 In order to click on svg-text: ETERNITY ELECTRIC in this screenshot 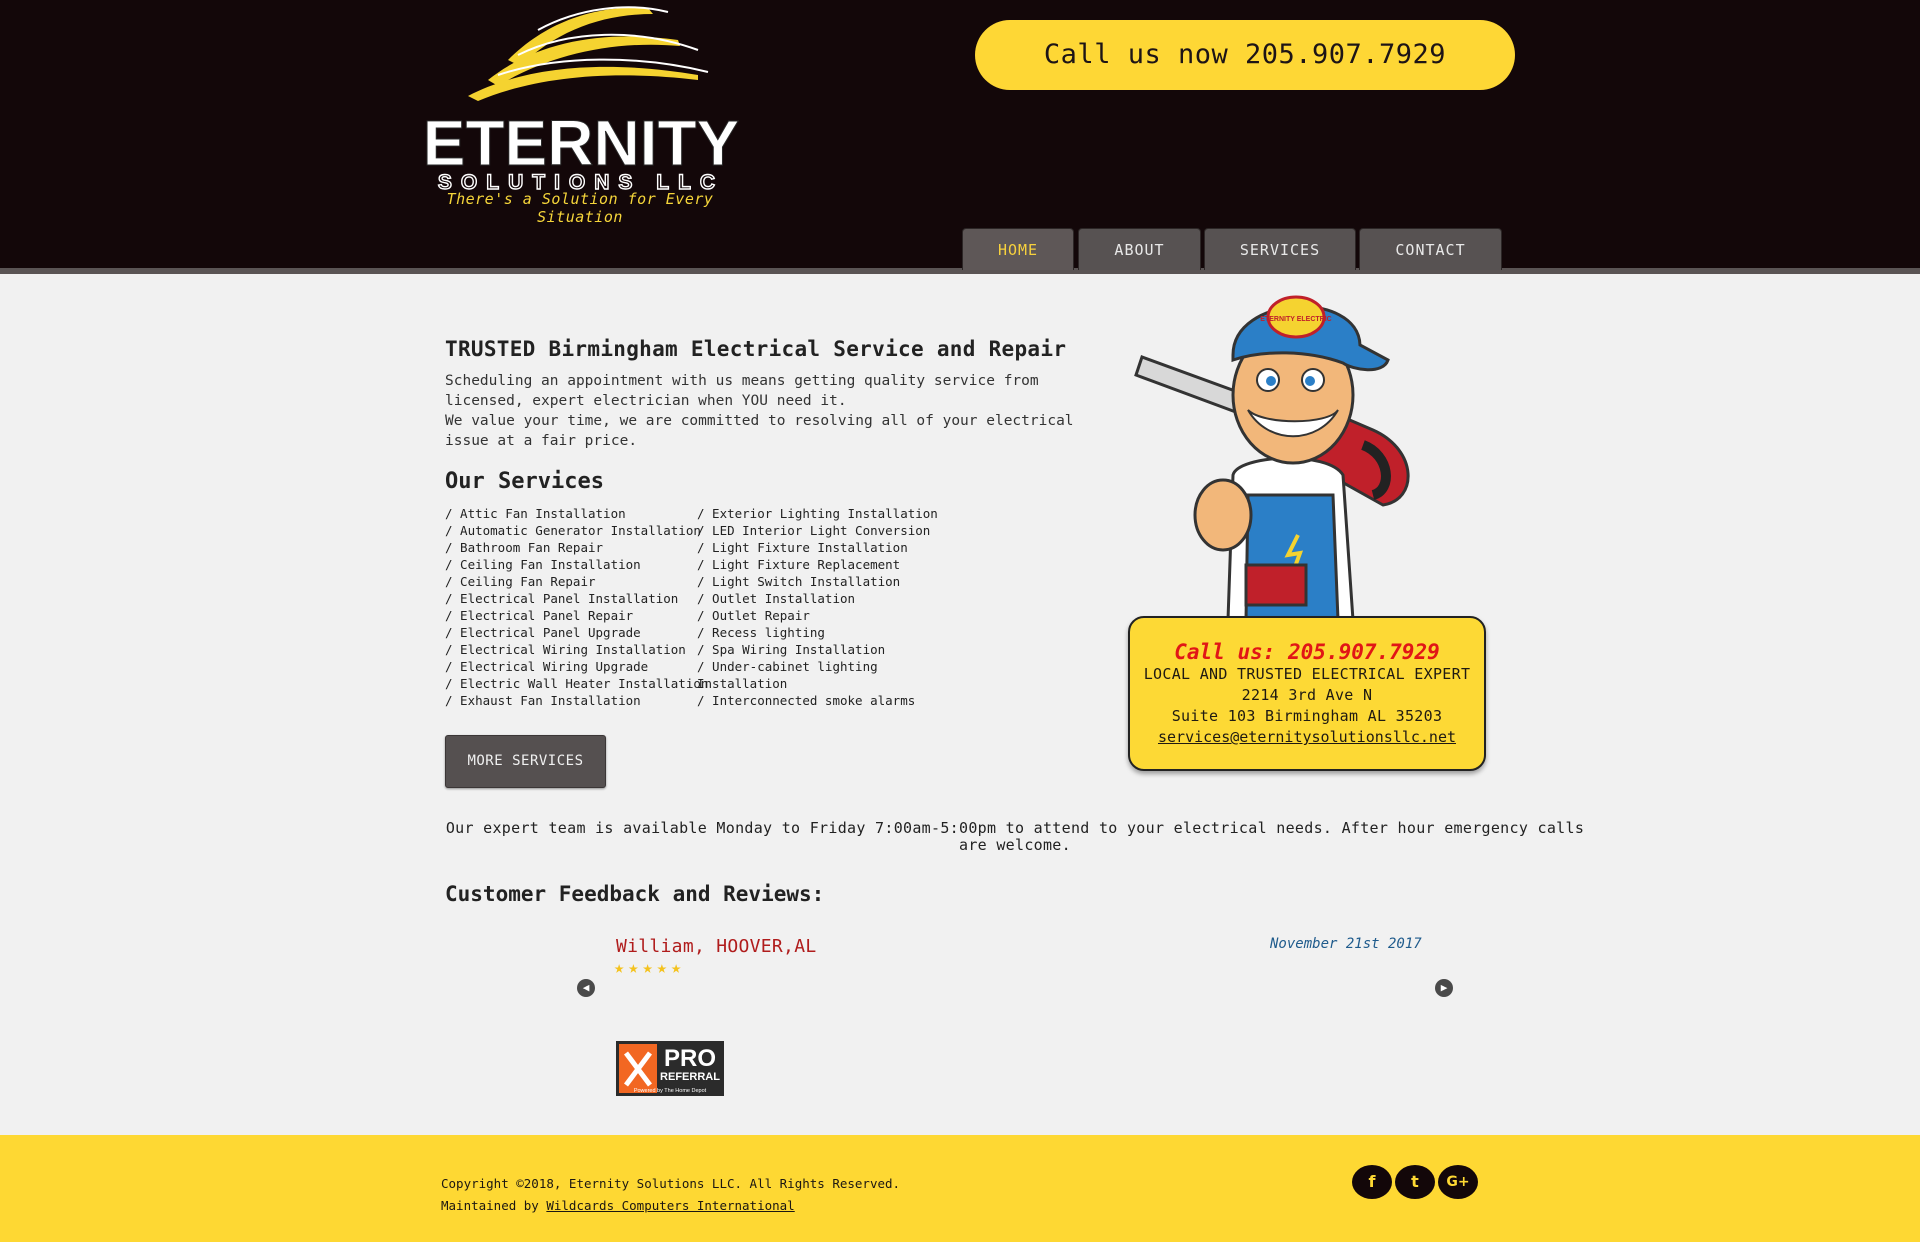, I will do `click(1295, 319)`.